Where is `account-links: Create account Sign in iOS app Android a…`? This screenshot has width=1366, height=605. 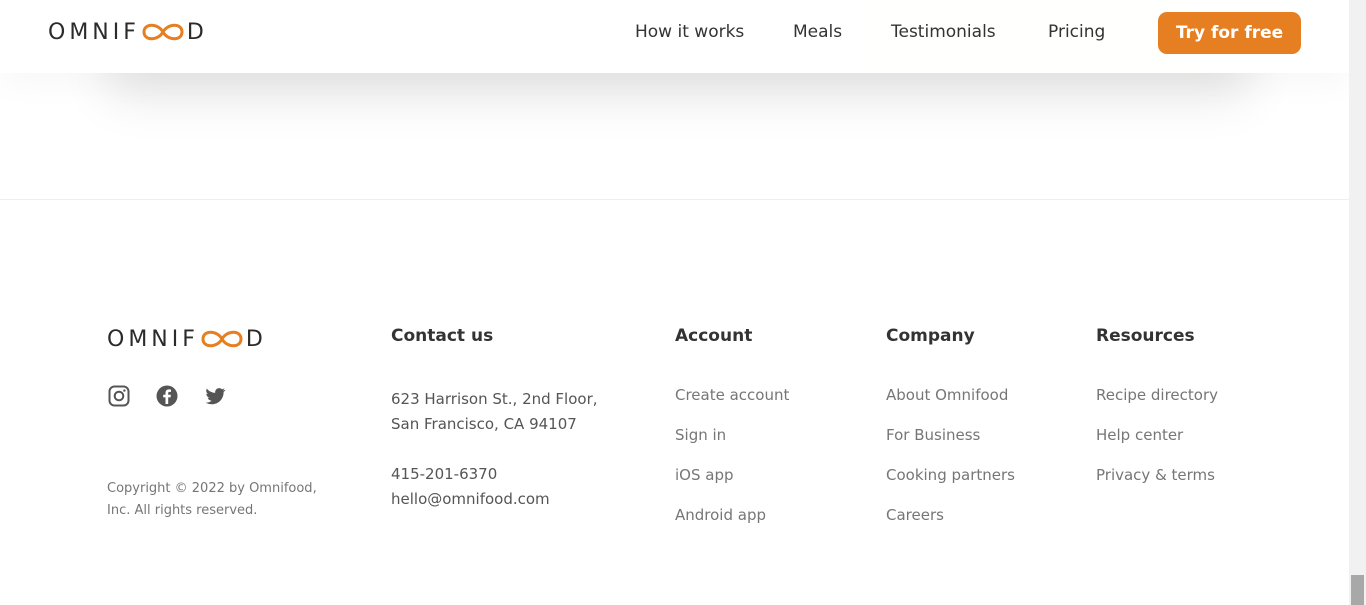 account-links: Create account Sign in iOS app Android a… is located at coordinates (732, 455).